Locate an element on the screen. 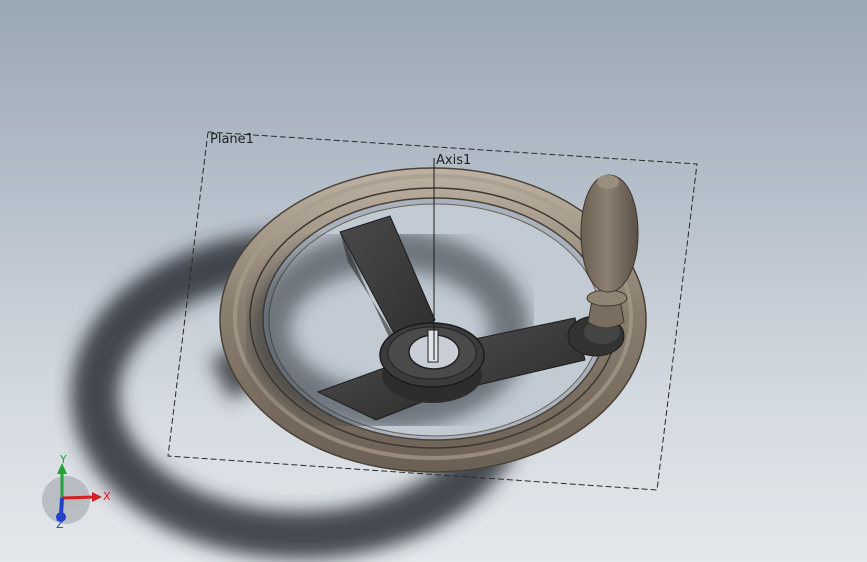 The height and width of the screenshot is (562, 867). triad-y-label: Y is located at coordinates (63, 459).